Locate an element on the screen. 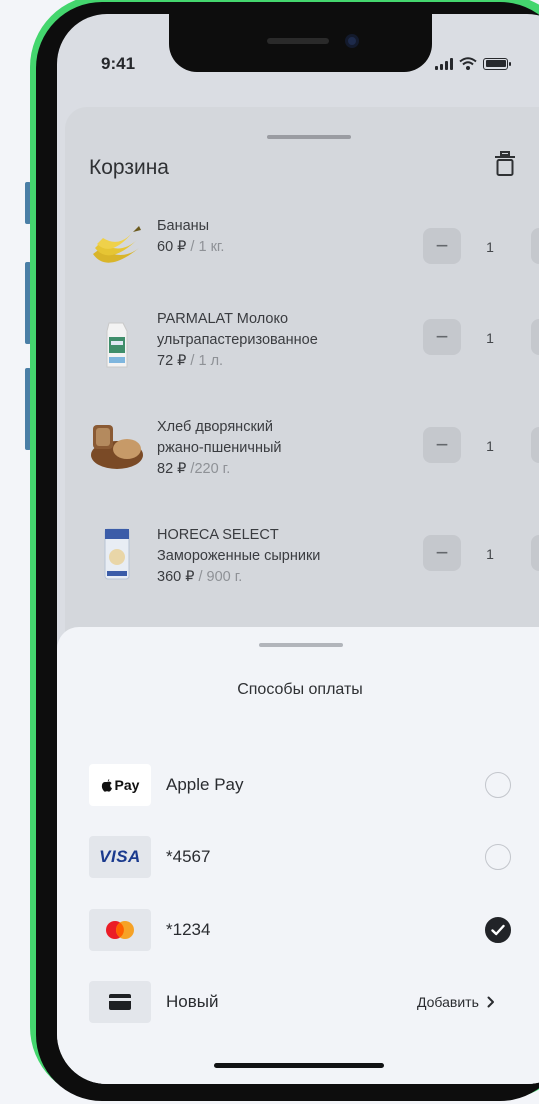 The width and height of the screenshot is (539, 1104). home-indicator is located at coordinates (299, 1065).